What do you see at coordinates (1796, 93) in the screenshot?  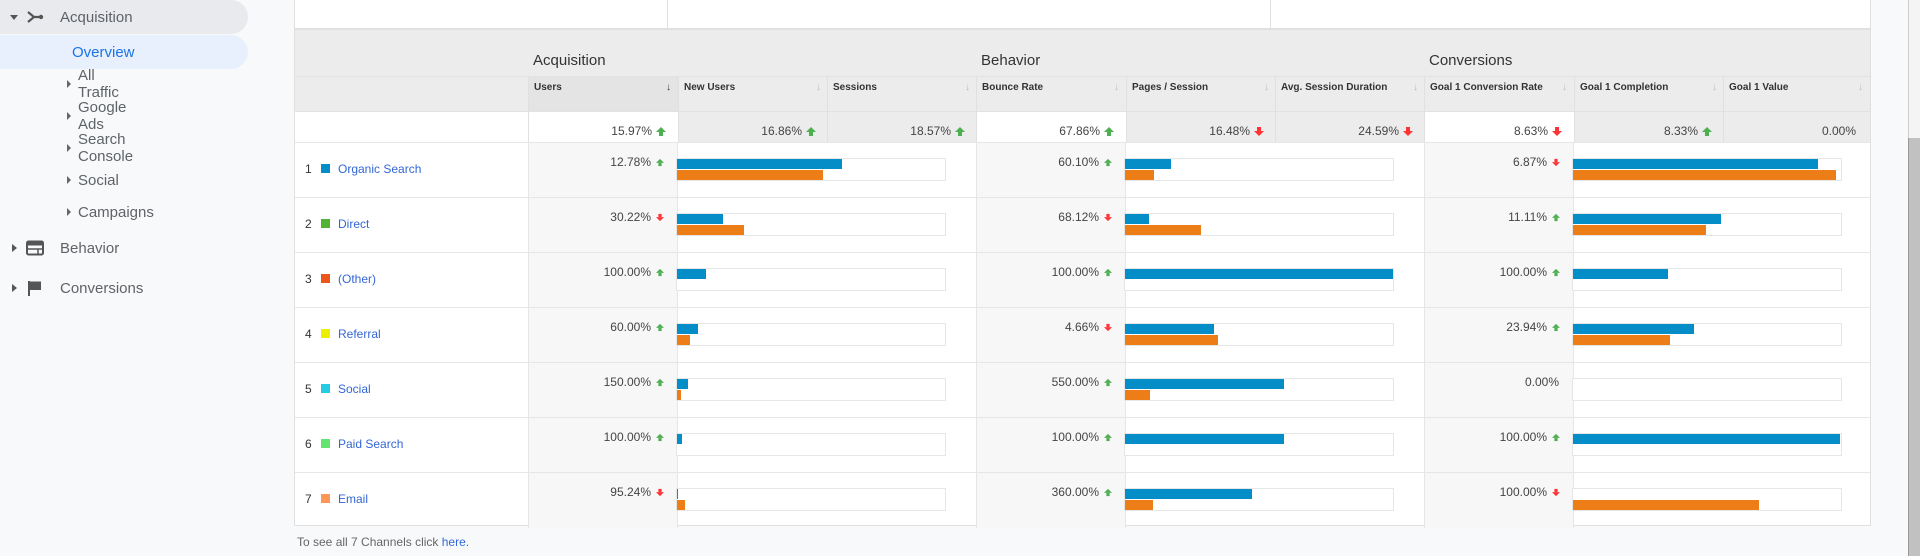 I see `column-header-goal-1-value: Goal 1 Value ↓` at bounding box center [1796, 93].